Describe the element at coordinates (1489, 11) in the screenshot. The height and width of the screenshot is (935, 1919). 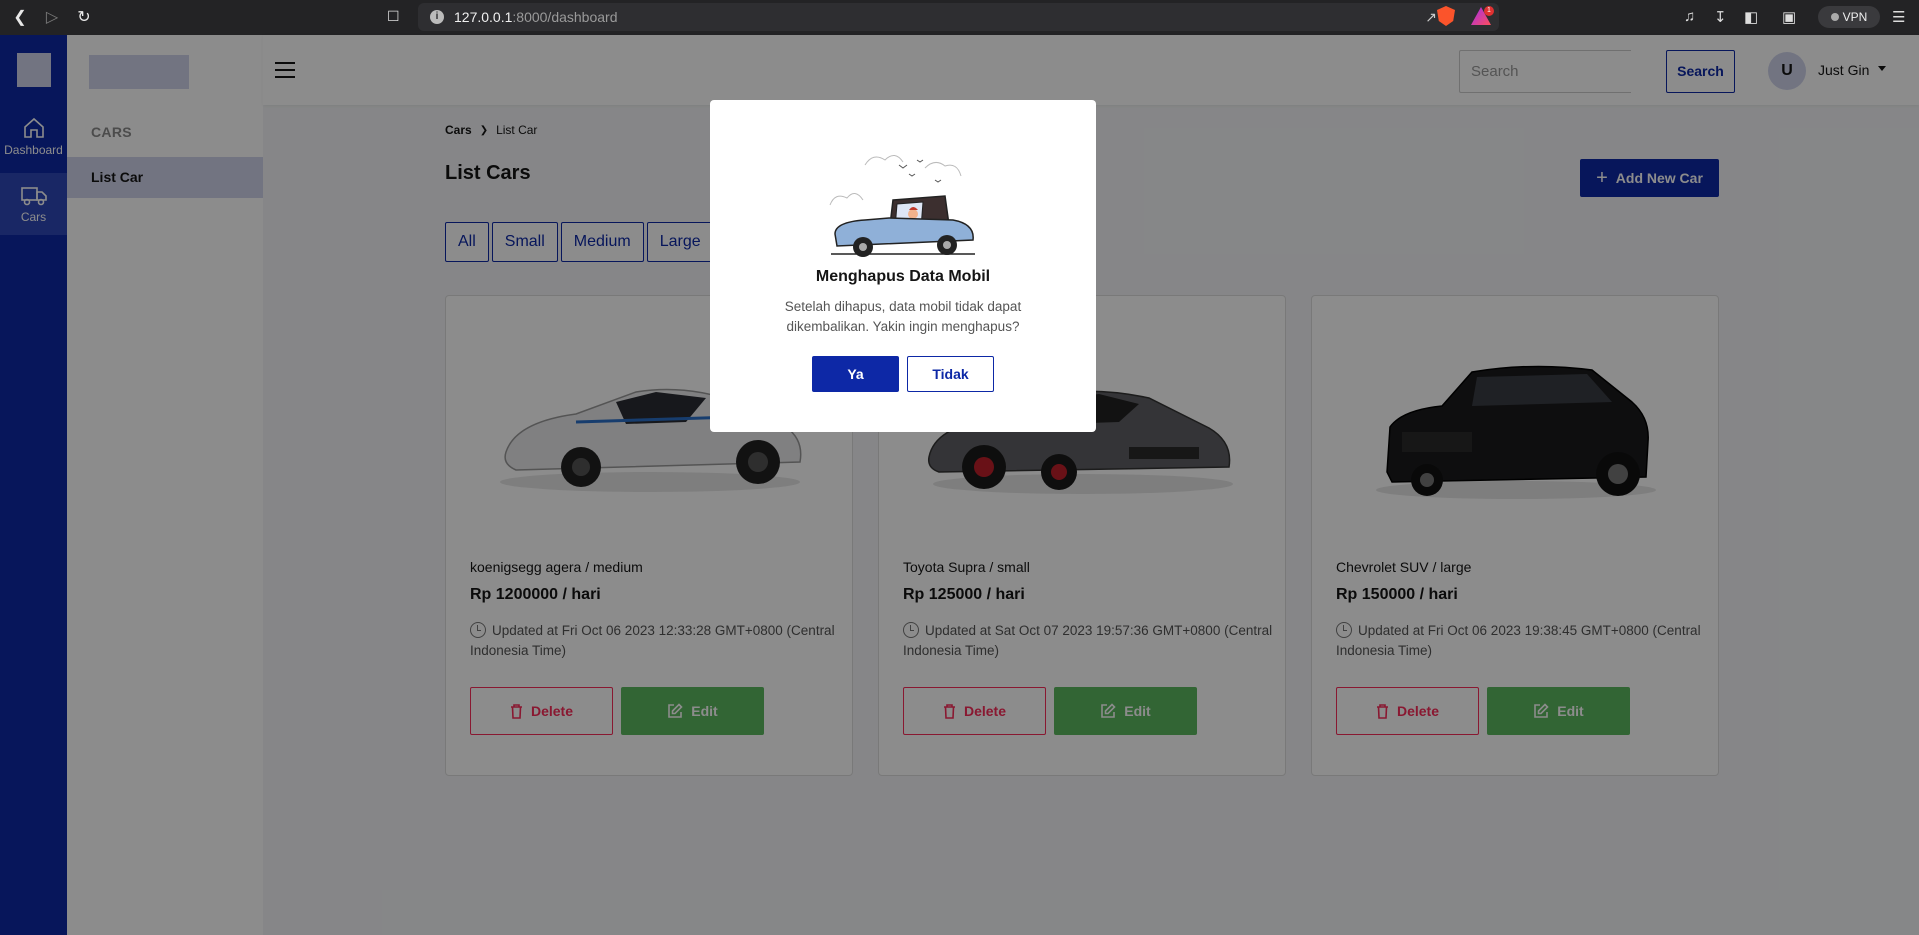
I see `rewards-badge: 1` at that location.